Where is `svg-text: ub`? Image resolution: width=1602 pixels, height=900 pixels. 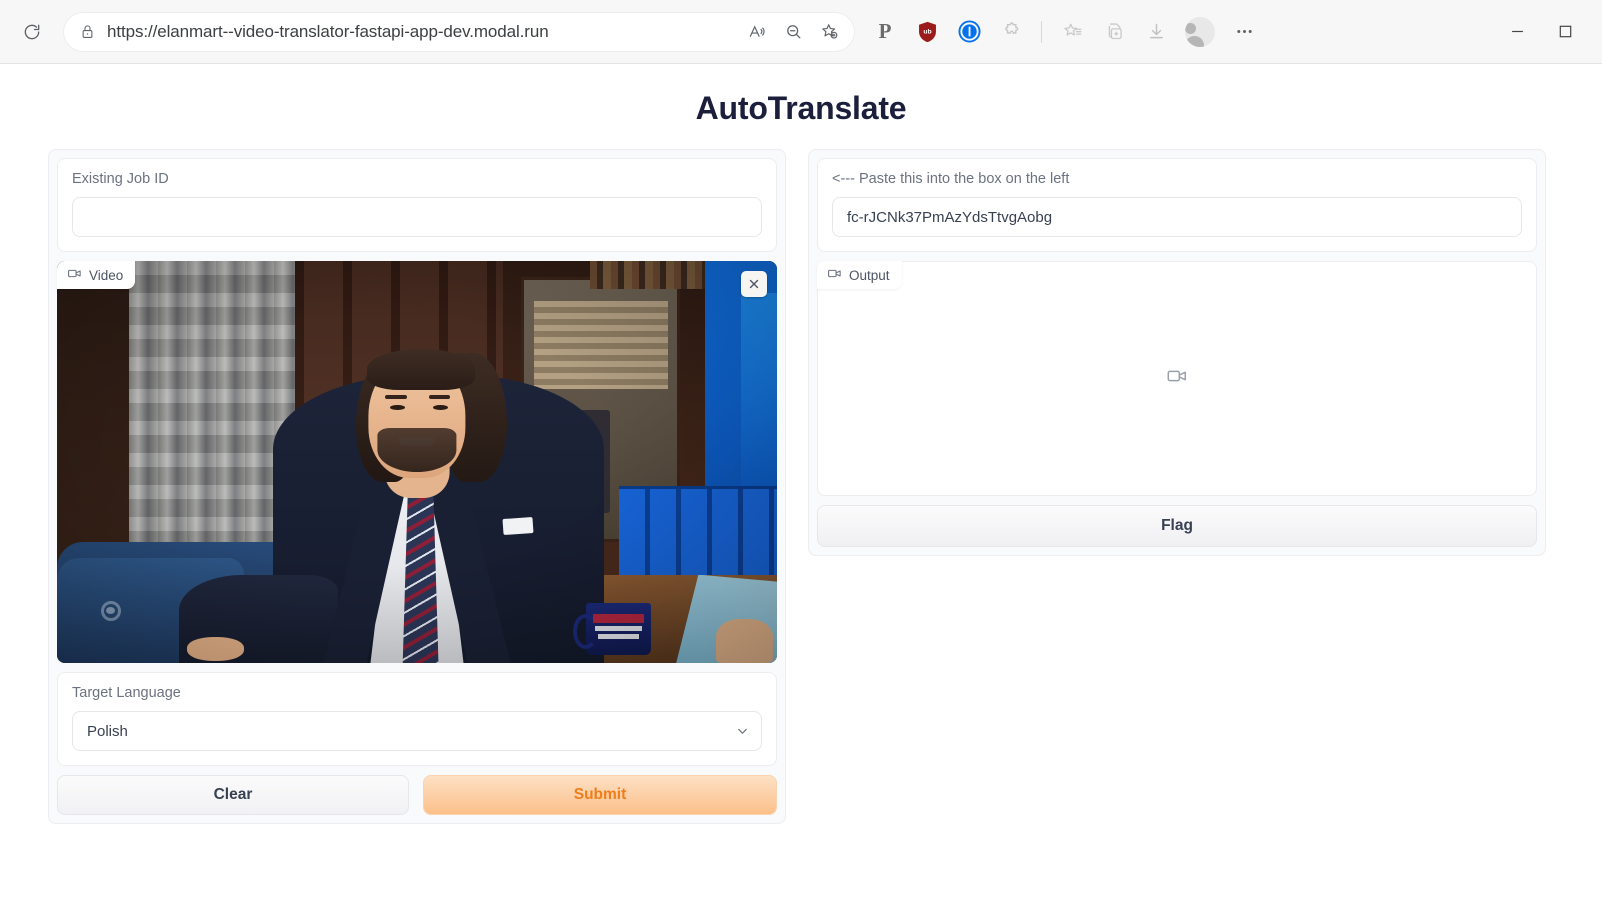
svg-text: ub is located at coordinates (927, 31).